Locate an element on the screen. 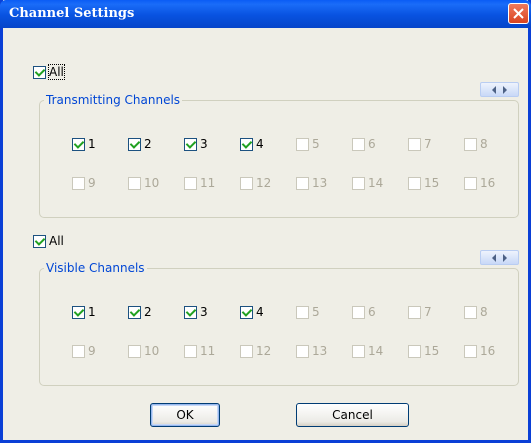 The width and height of the screenshot is (531, 443). transmitting-all-box is located at coordinates (39, 72).